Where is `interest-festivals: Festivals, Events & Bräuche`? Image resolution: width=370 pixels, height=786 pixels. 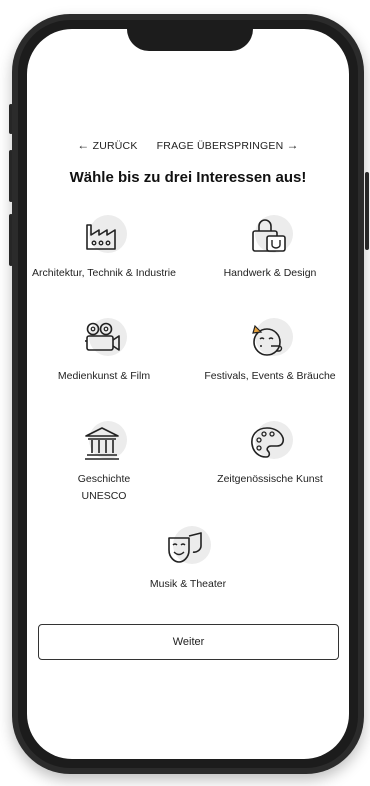 interest-festivals: Festivals, Events & Bräuche is located at coordinates (270, 351).